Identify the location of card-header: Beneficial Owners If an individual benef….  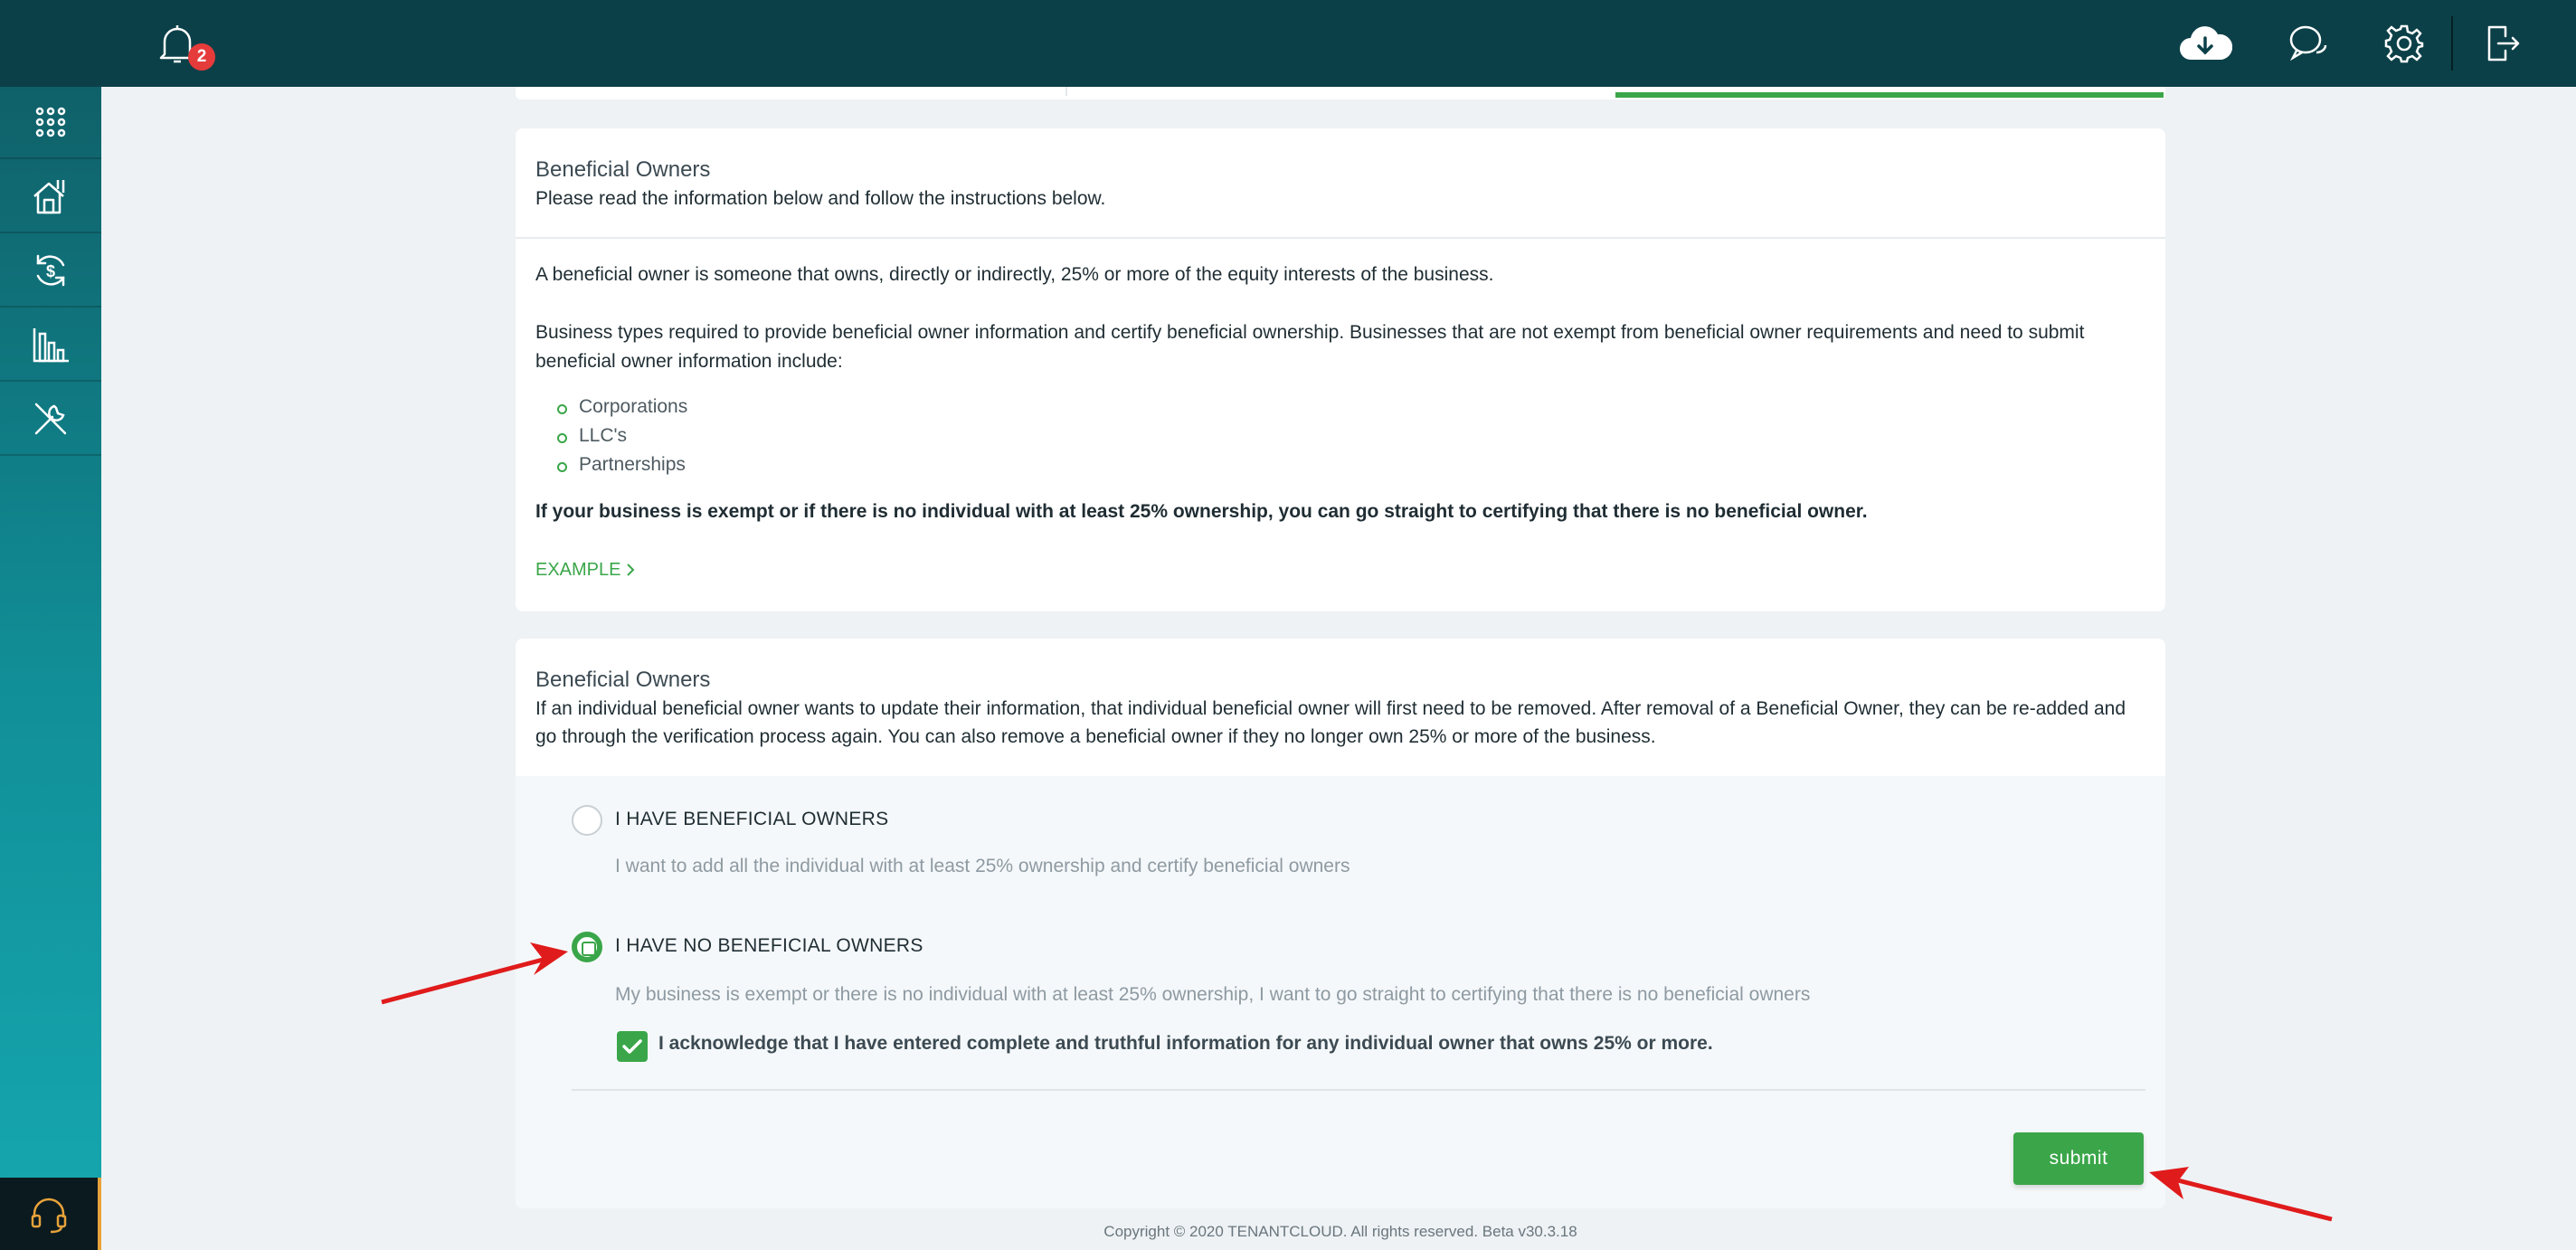
(1341, 707).